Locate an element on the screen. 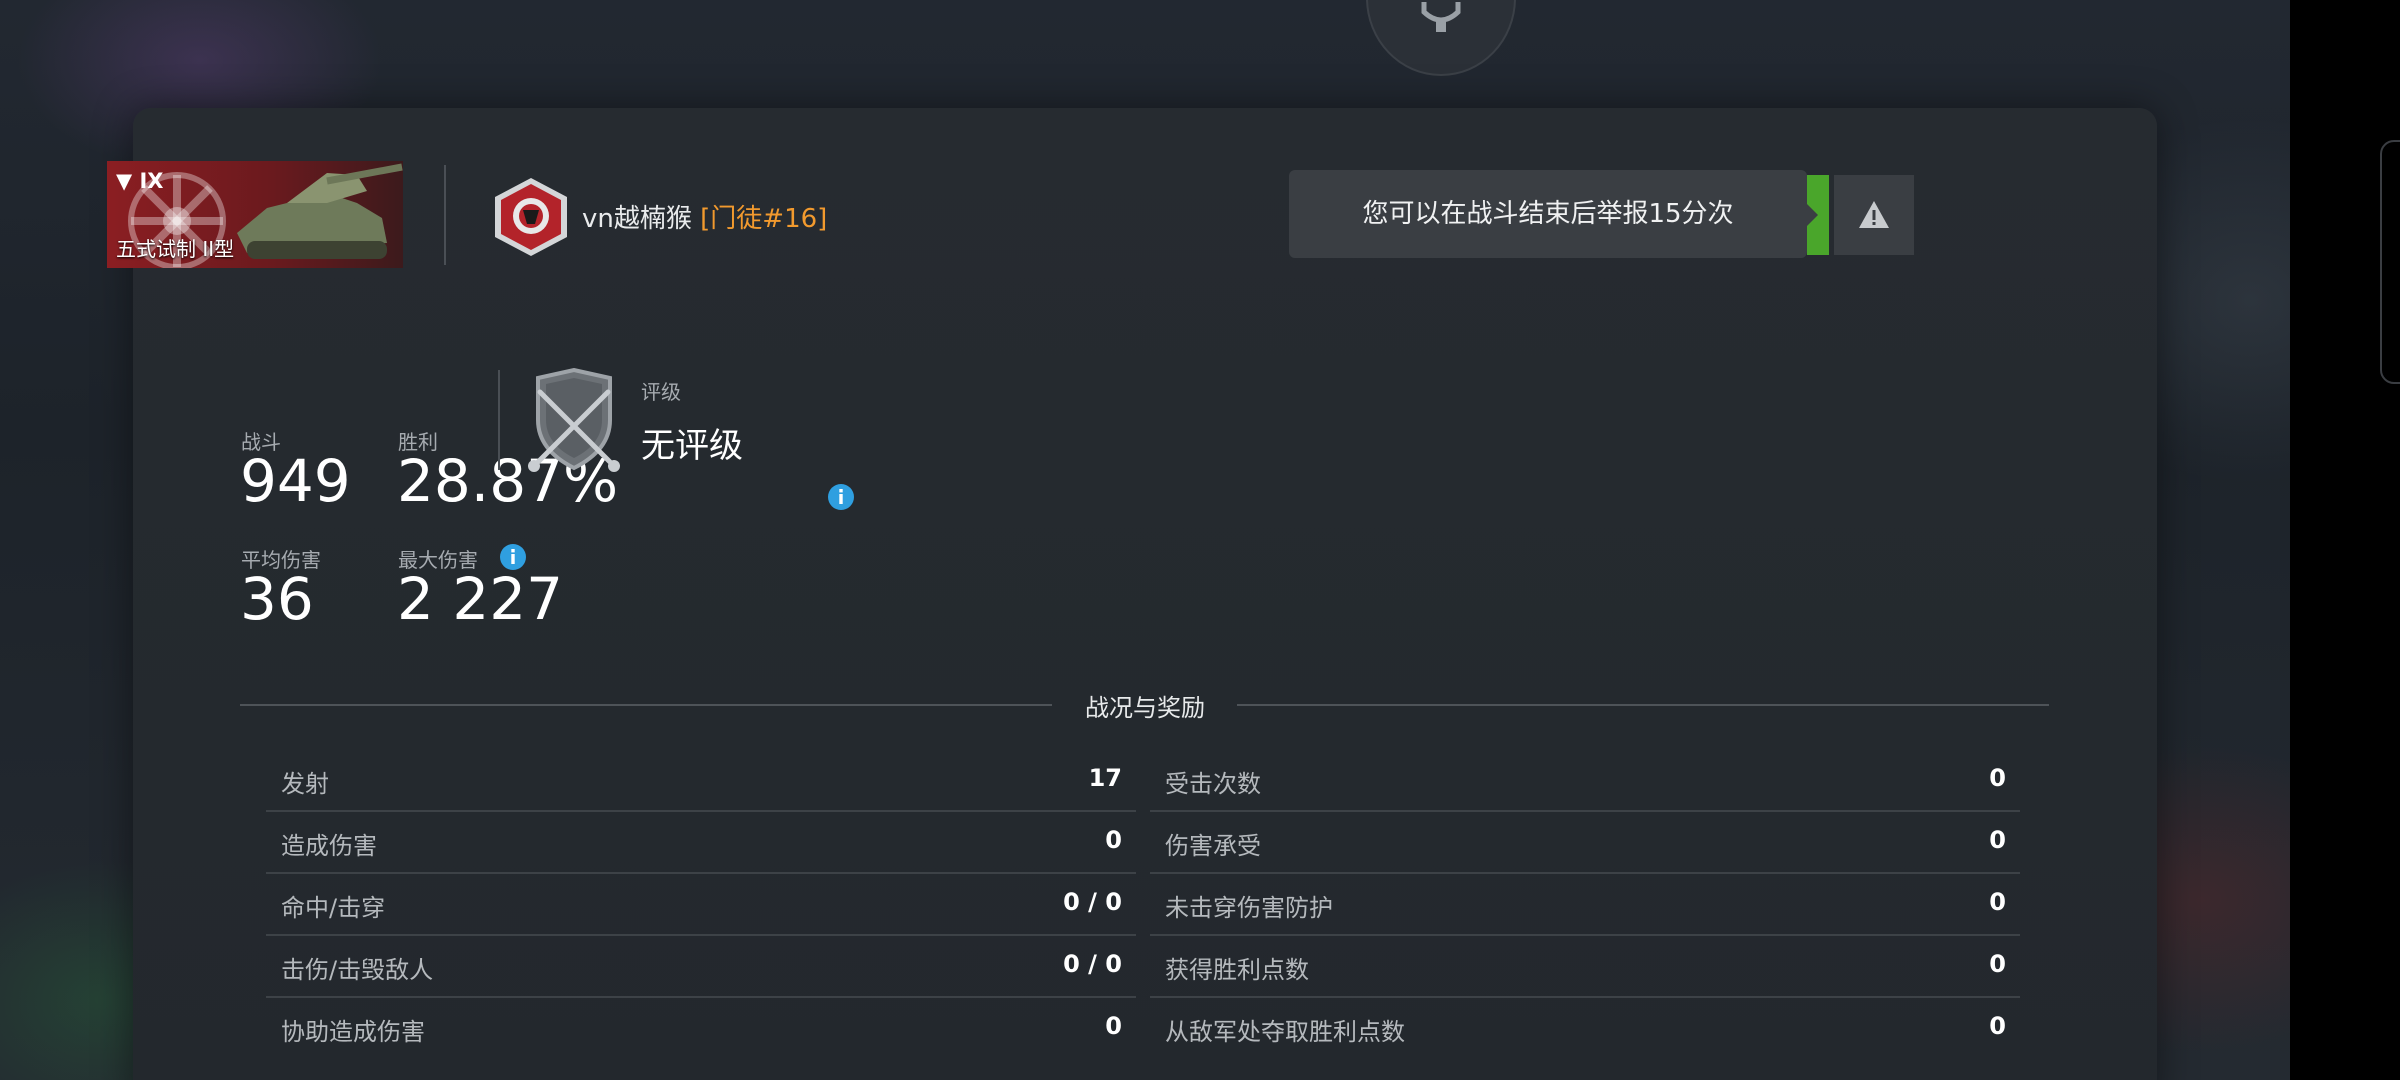 Image resolution: width=2400 pixels, height=1080 pixels. row-label: 击伤/击毁敌人 is located at coordinates (357, 970).